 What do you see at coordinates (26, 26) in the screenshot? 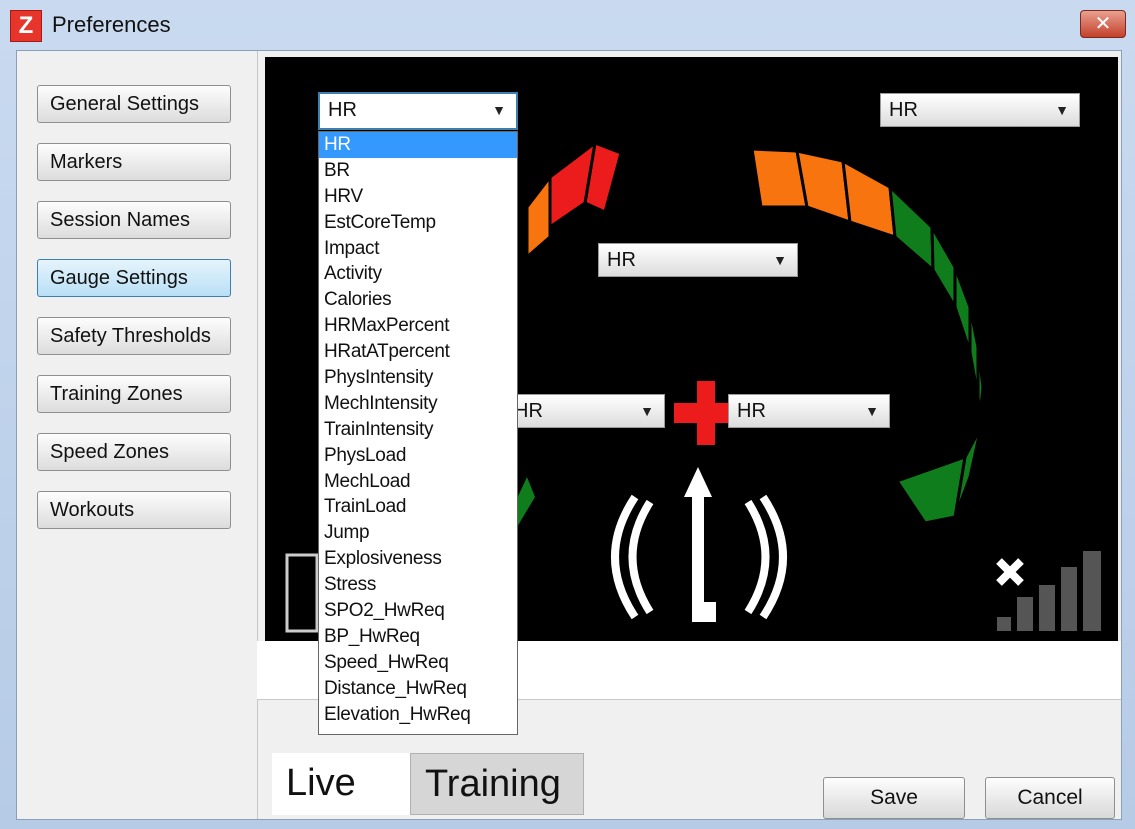
I see `app-icon: Z` at bounding box center [26, 26].